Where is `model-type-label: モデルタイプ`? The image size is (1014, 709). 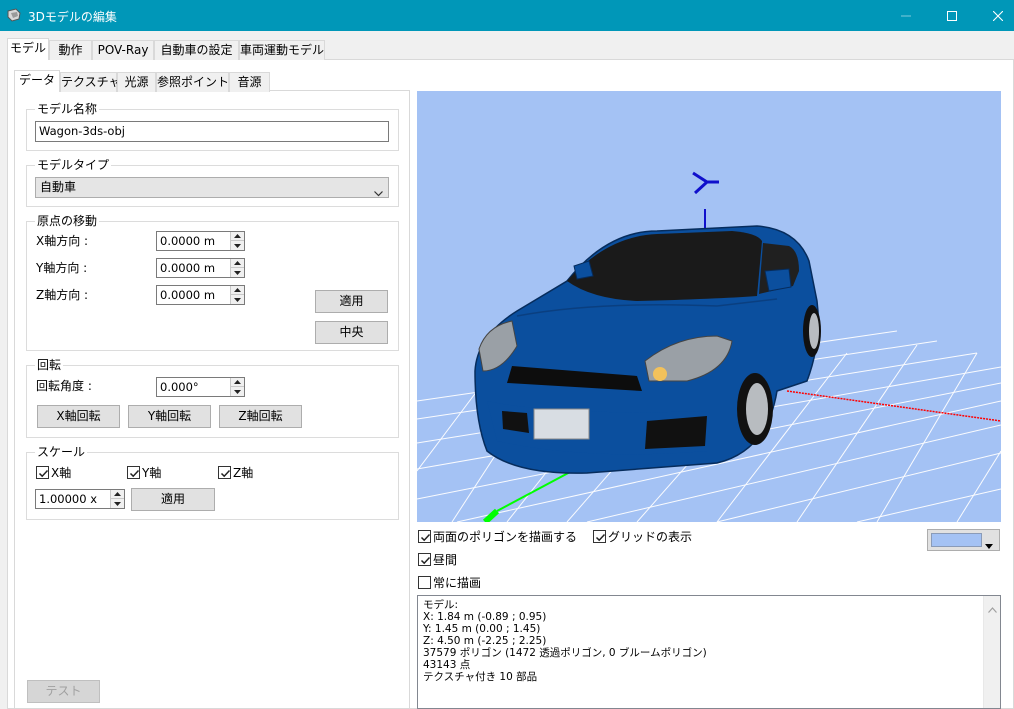
model-type-label: モデルタイプ is located at coordinates (73, 165).